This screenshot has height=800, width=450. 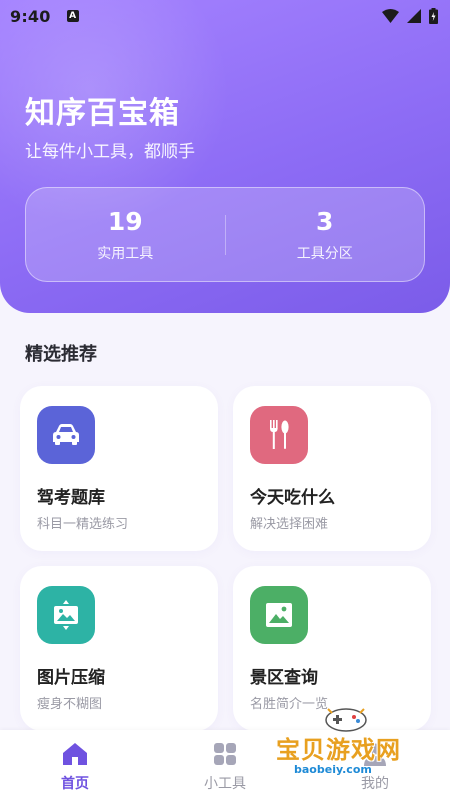 What do you see at coordinates (70, 704) in the screenshot?
I see `card-desc: 瘦身不糊图` at bounding box center [70, 704].